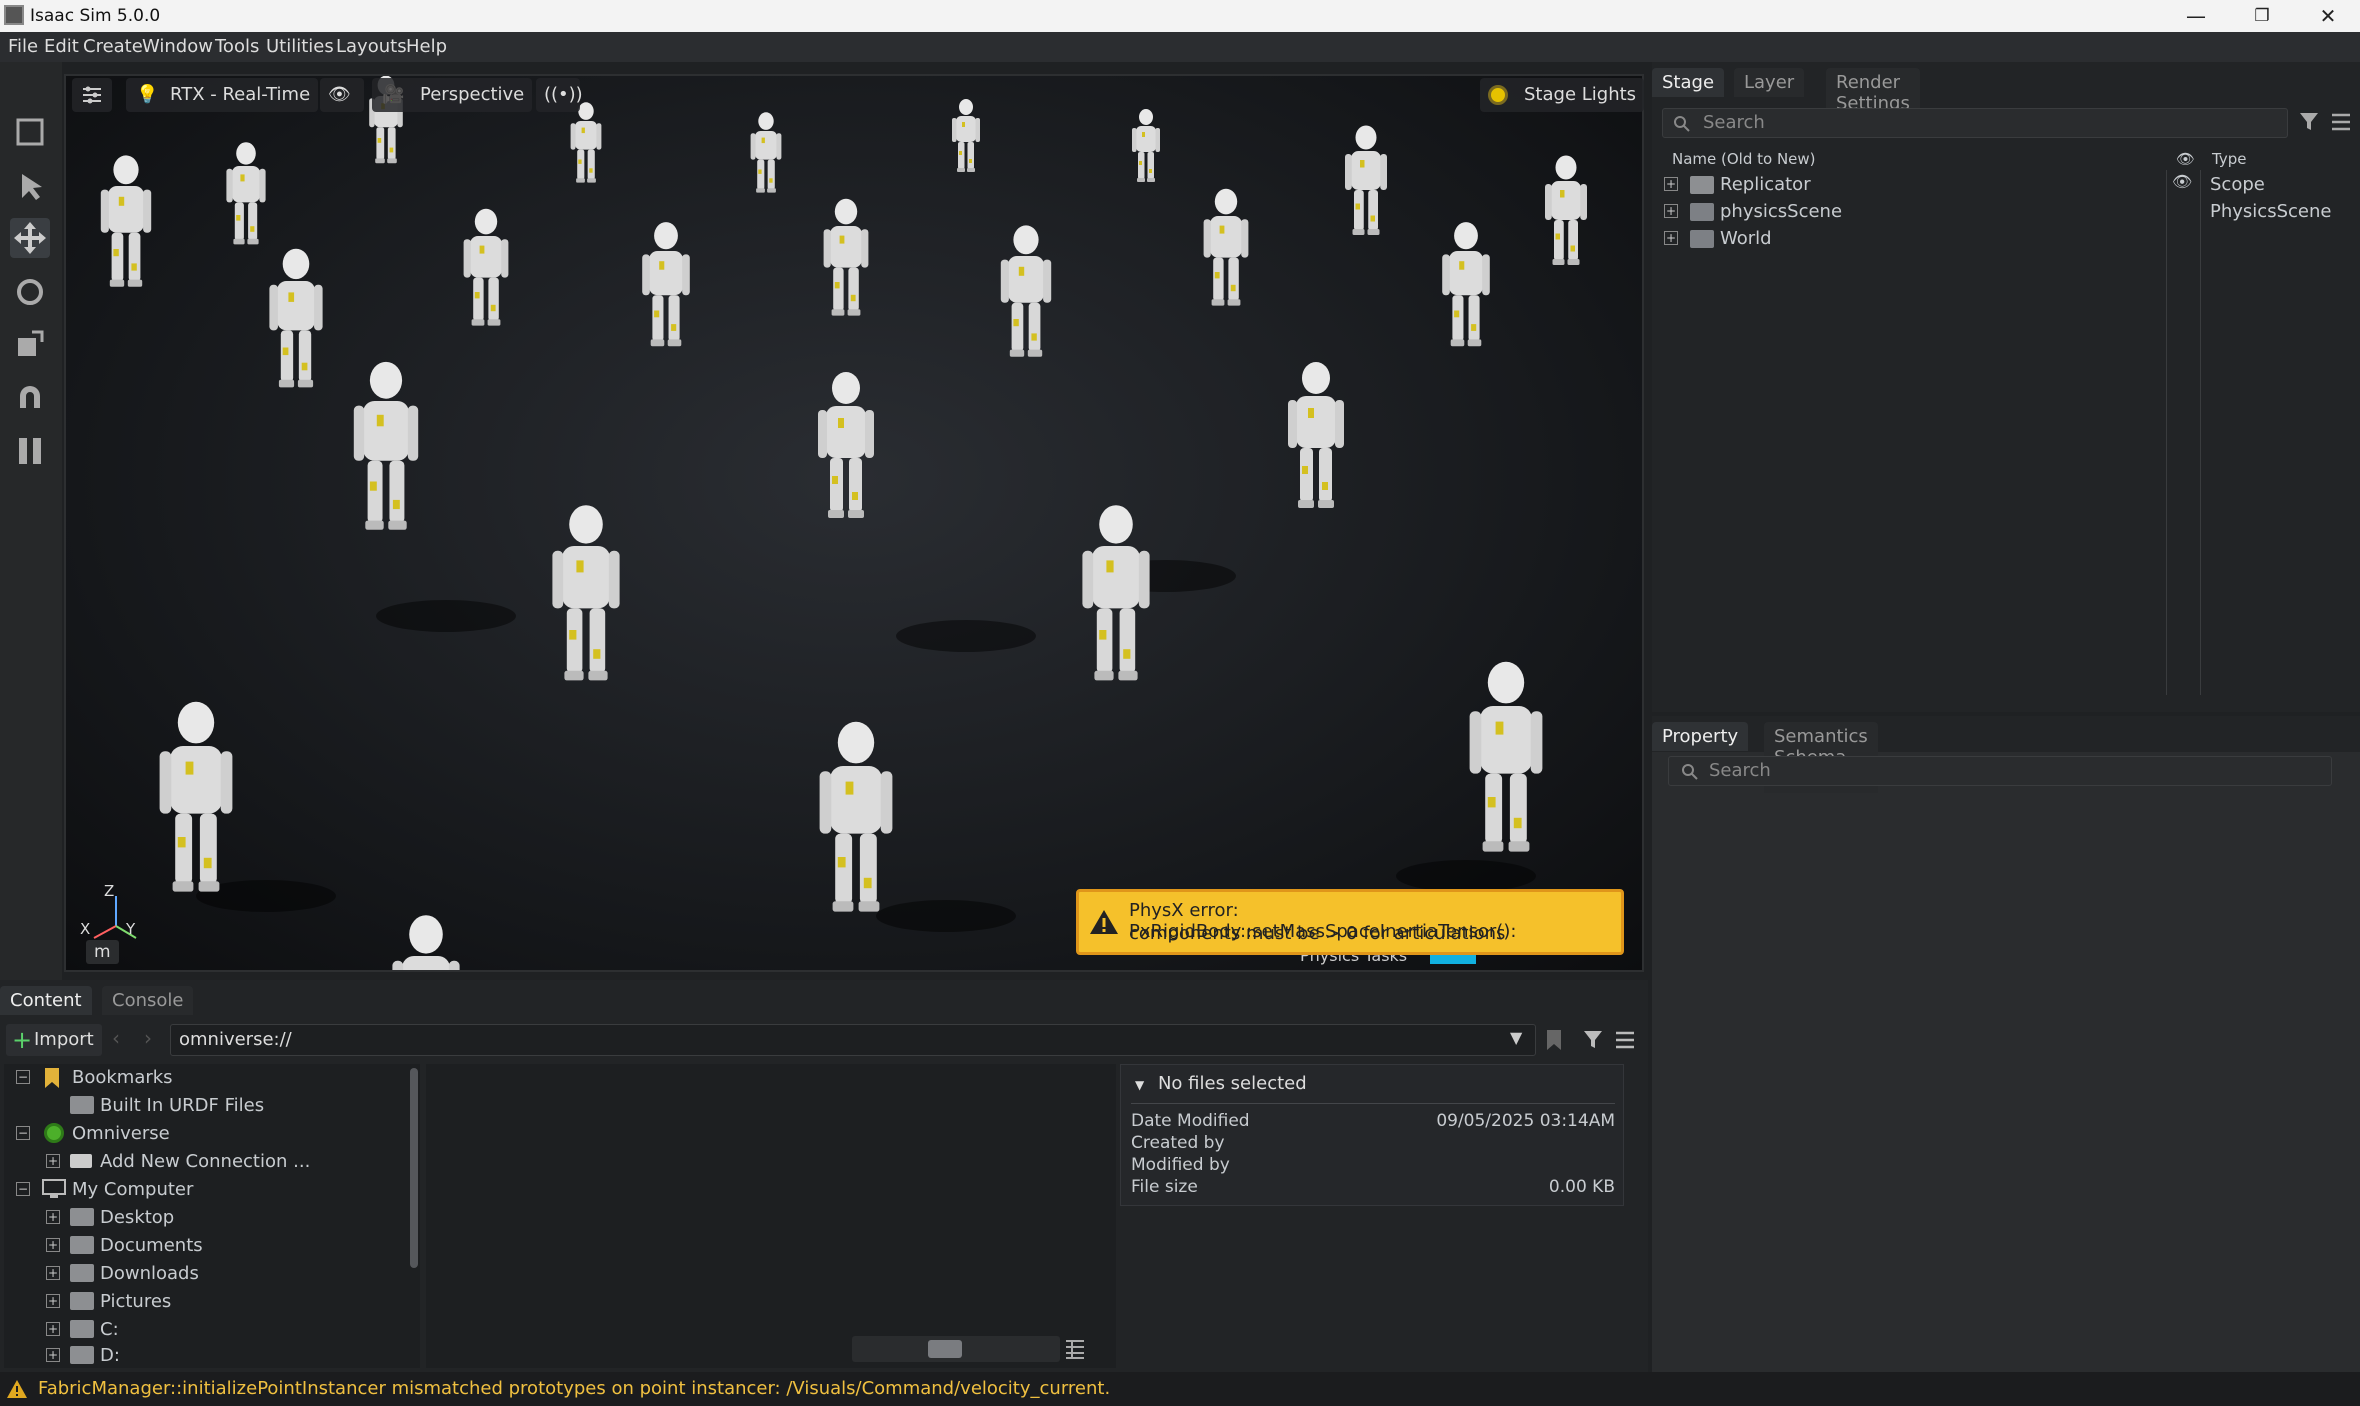  Describe the element at coordinates (148, 1038) in the screenshot. I see `forward-arrow-icon: ›` at that location.